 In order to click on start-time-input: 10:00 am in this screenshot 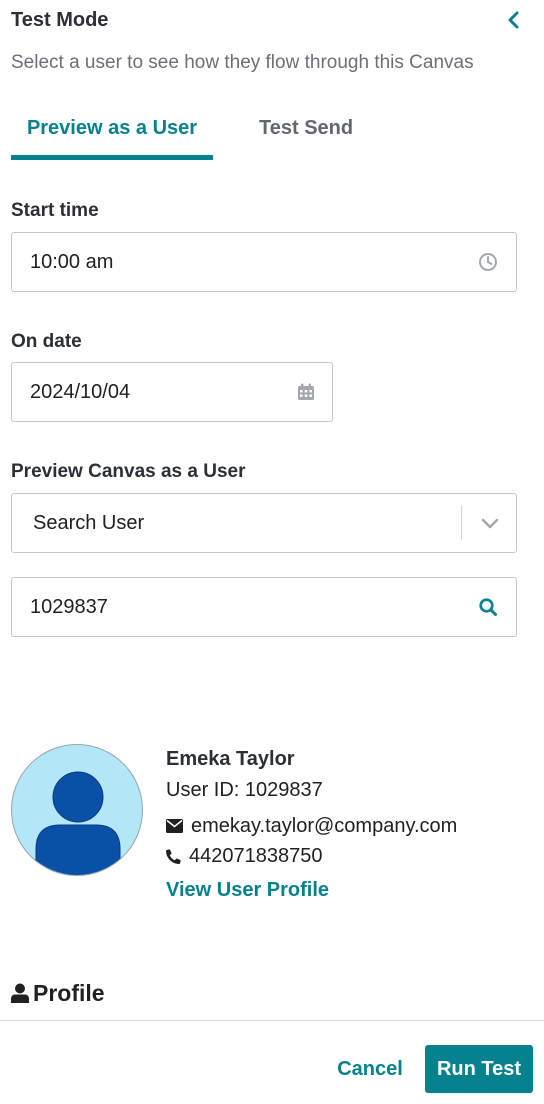, I will do `click(264, 262)`.